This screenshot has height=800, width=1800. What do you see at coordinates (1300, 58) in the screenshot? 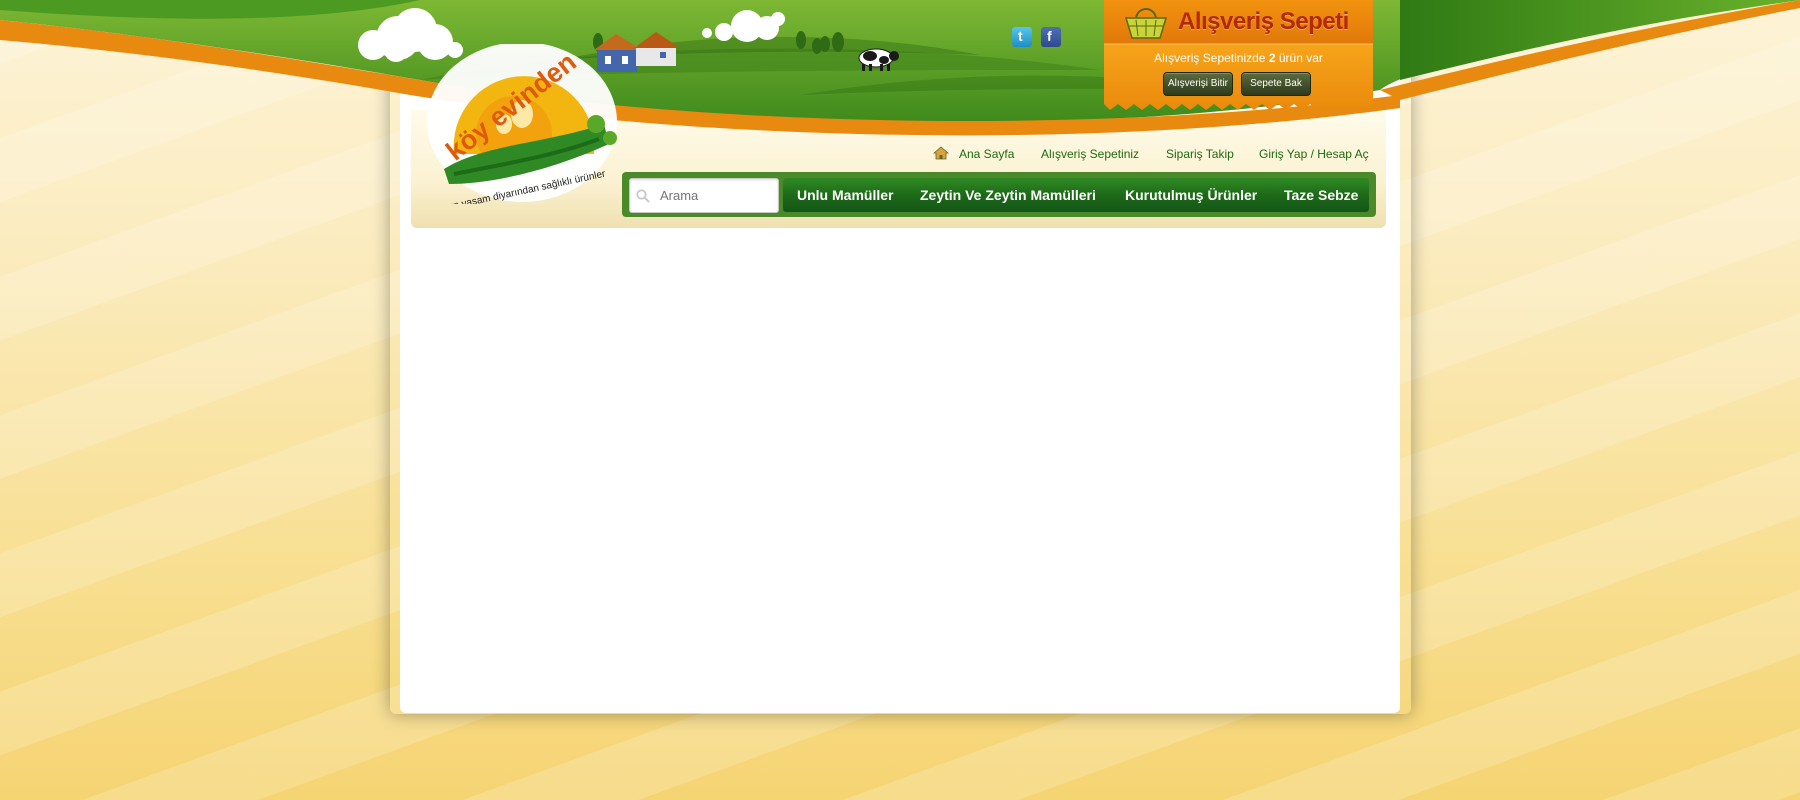
I see `cart-summary-suffix: ürün var` at bounding box center [1300, 58].